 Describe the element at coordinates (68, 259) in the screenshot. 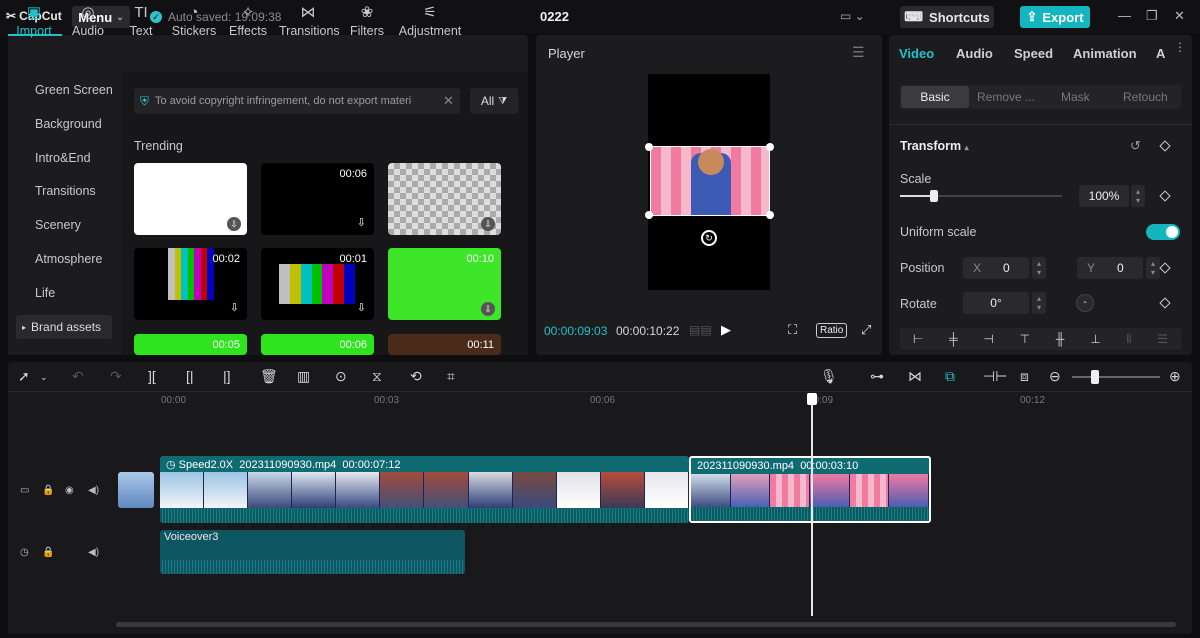

I see `sidebar-item-atmosphere: Atmosphere` at that location.